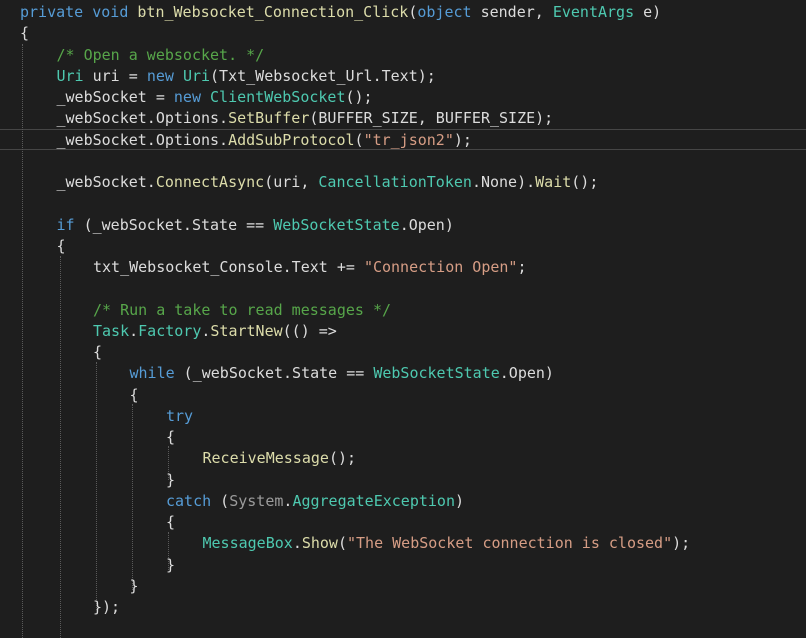 This screenshot has height=638, width=806. What do you see at coordinates (648, 12) in the screenshot?
I see `code-token: e)` at bounding box center [648, 12].